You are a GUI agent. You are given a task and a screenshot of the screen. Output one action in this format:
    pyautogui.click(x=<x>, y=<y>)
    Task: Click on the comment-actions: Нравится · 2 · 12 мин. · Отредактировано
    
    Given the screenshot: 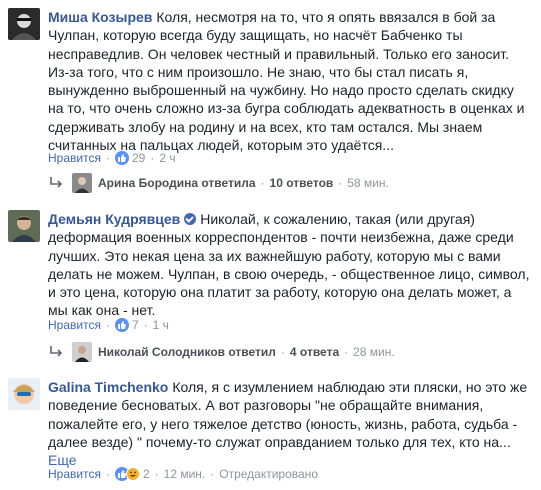 What is the action you would take?
    pyautogui.click(x=183, y=474)
    